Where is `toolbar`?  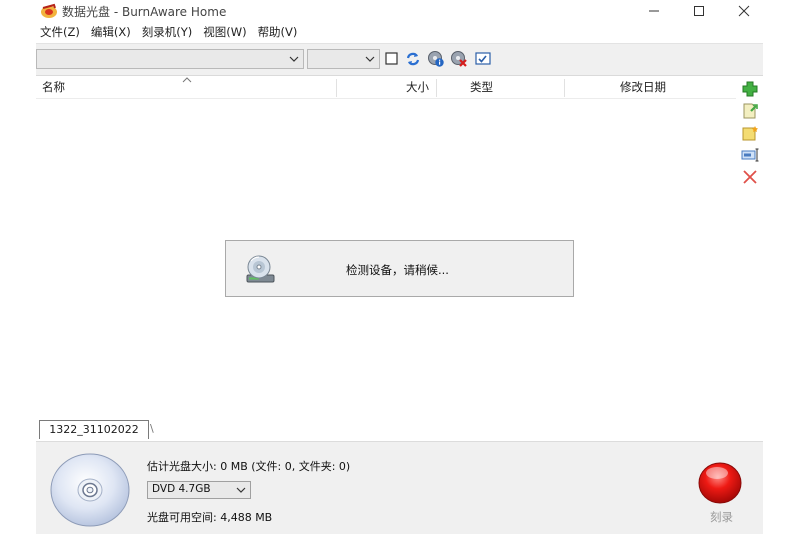
toolbar is located at coordinates (399, 59).